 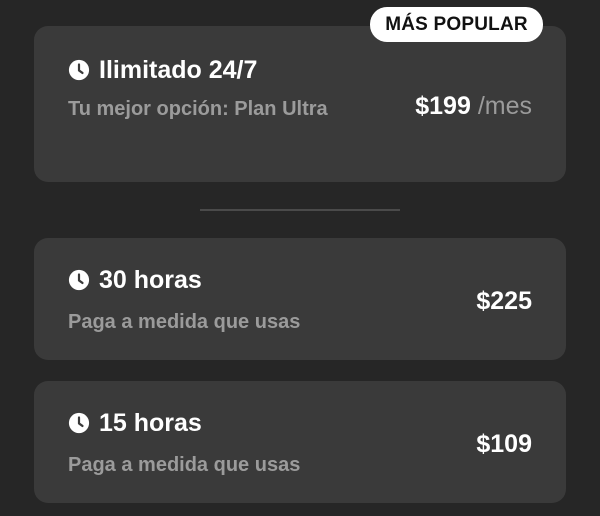 What do you see at coordinates (300, 210) in the screenshot?
I see `divider` at bounding box center [300, 210].